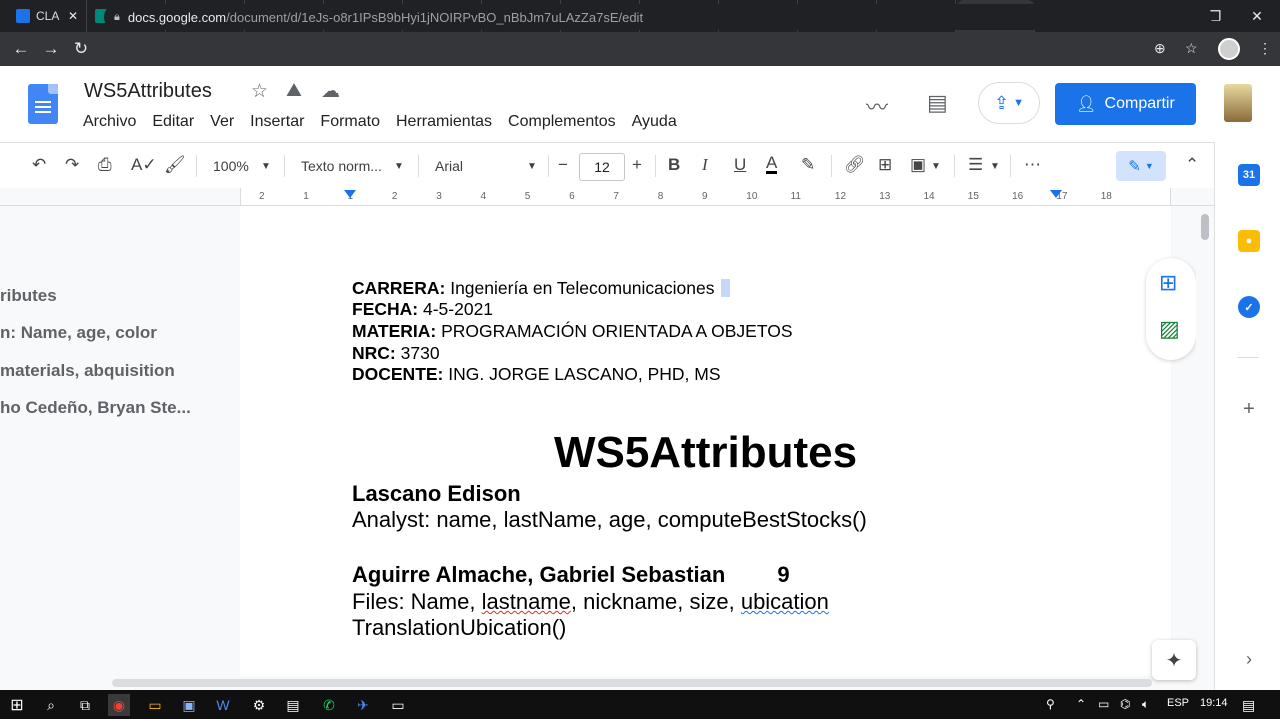 The image size is (1280, 719). What do you see at coordinates (436, 493) in the screenshot?
I see `section-title: Lascano Edison` at bounding box center [436, 493].